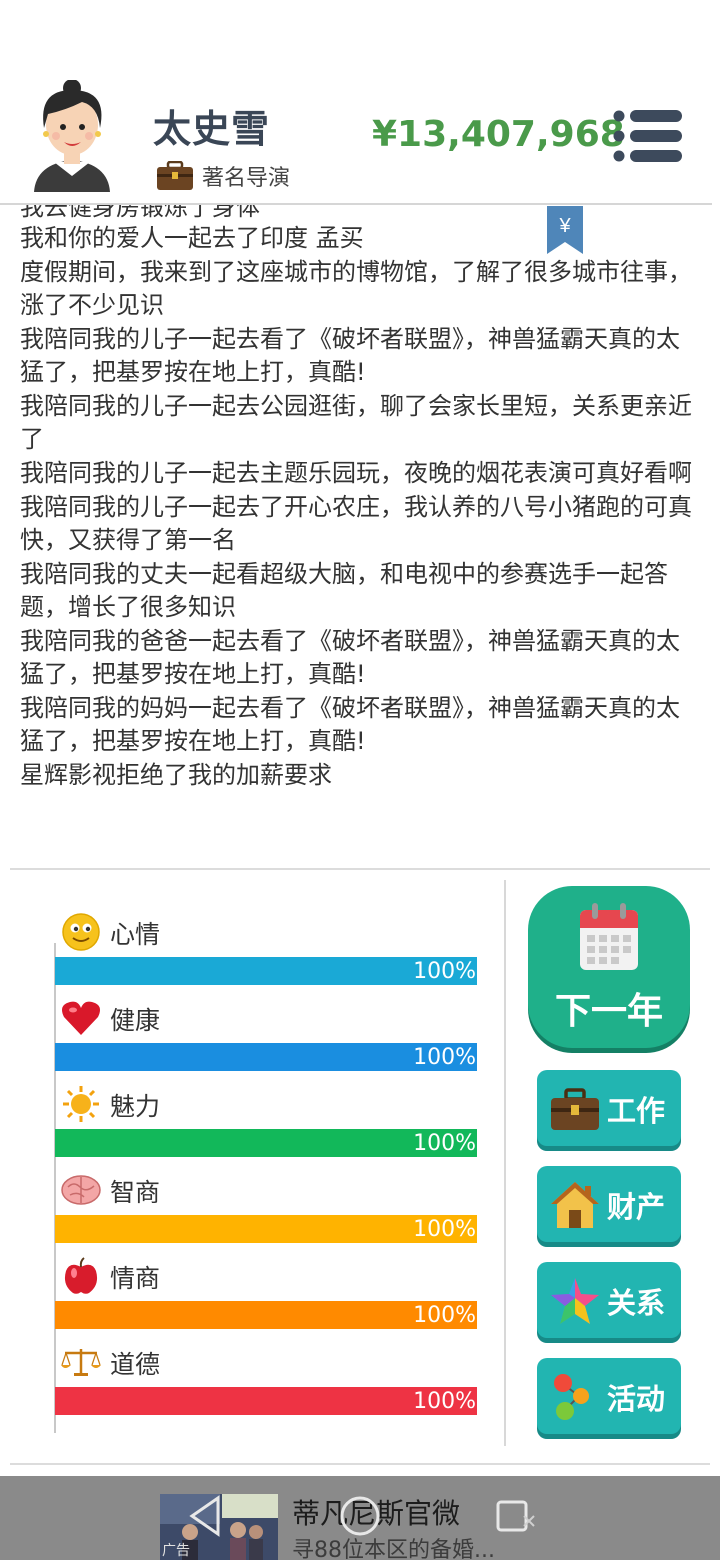 Image resolution: width=720 pixels, height=1560 pixels. Describe the element at coordinates (609, 936) in the screenshot. I see `calendar-icon` at that location.